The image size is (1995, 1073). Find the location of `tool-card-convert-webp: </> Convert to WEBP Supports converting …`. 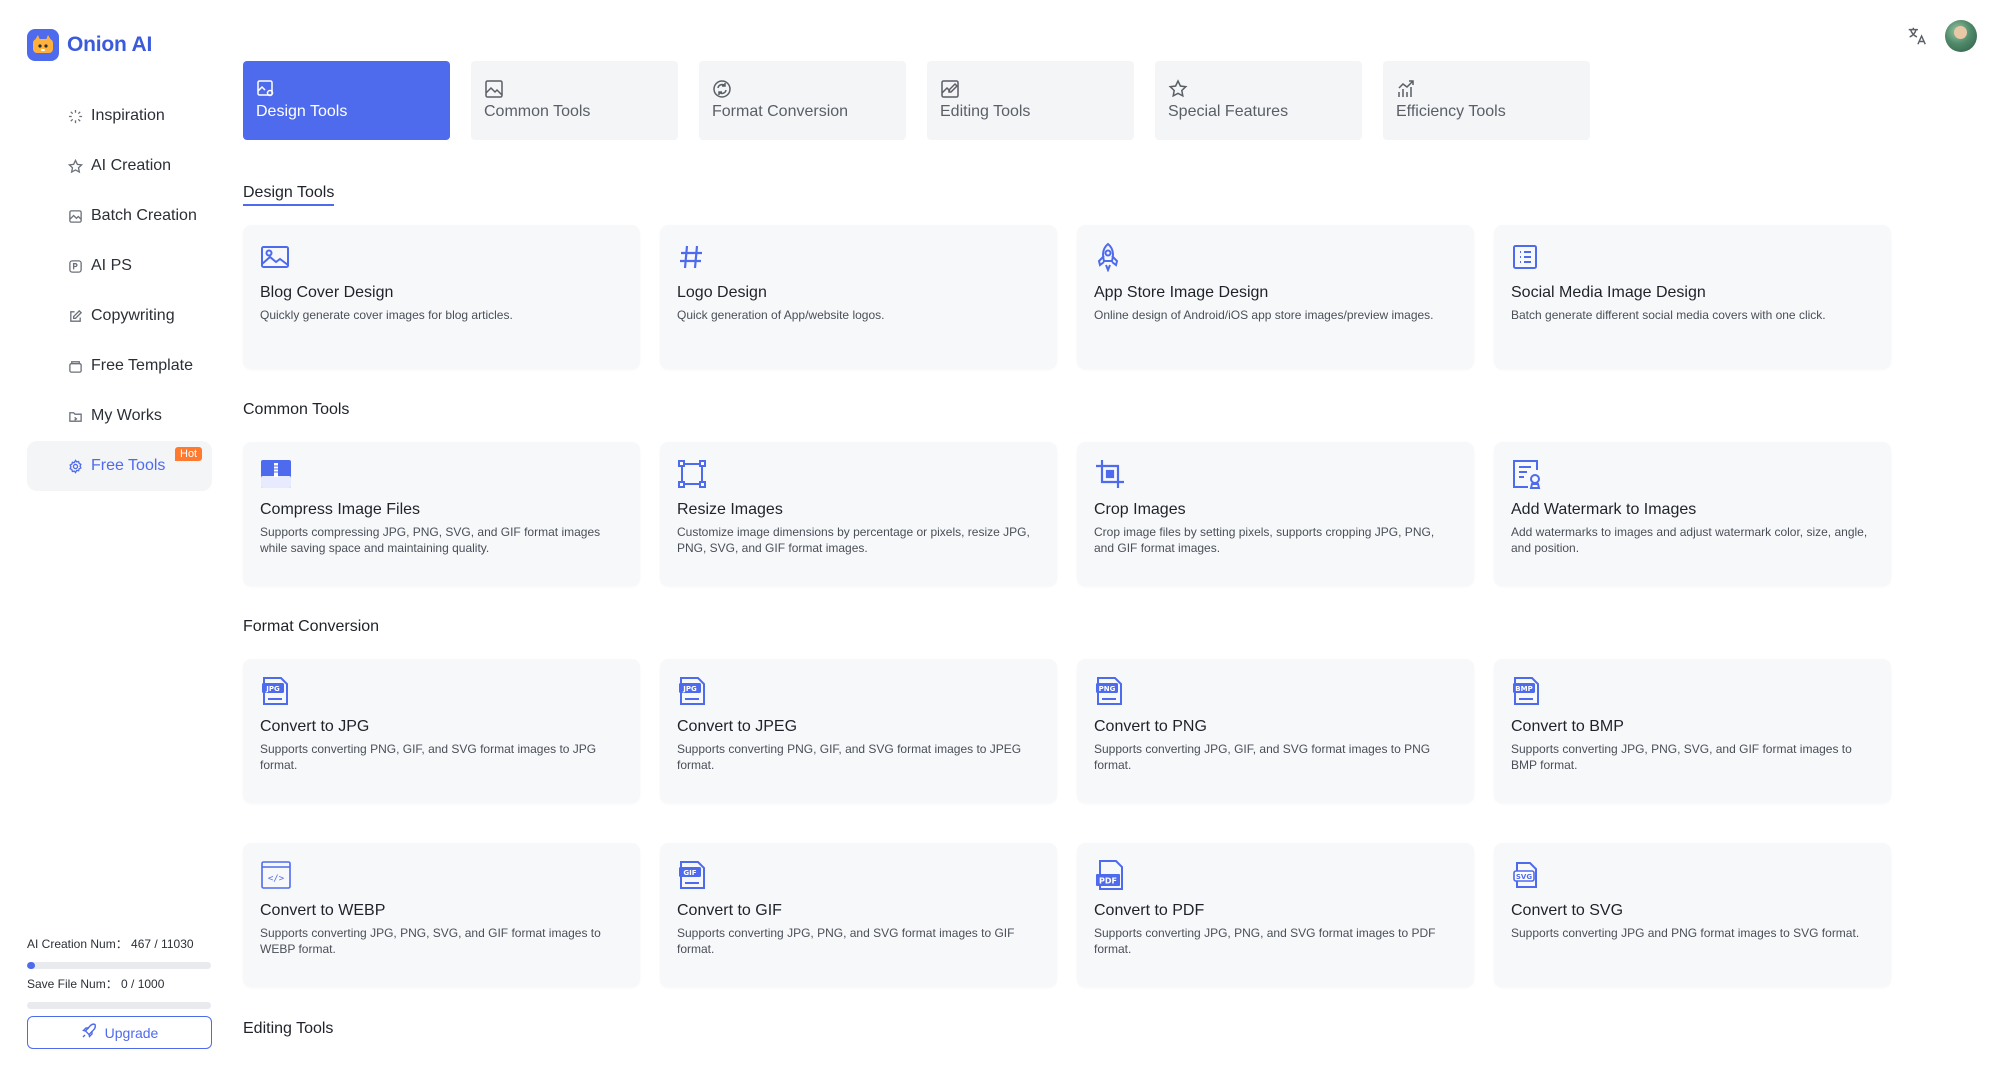

tool-card-convert-webp: </> Convert to WEBP Supports converting … is located at coordinates (441, 915).